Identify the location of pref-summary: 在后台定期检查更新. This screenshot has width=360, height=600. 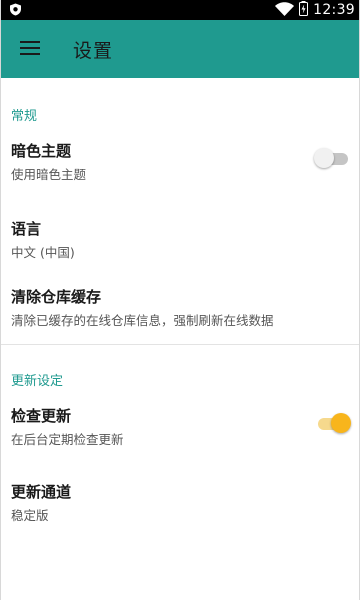
(67, 439).